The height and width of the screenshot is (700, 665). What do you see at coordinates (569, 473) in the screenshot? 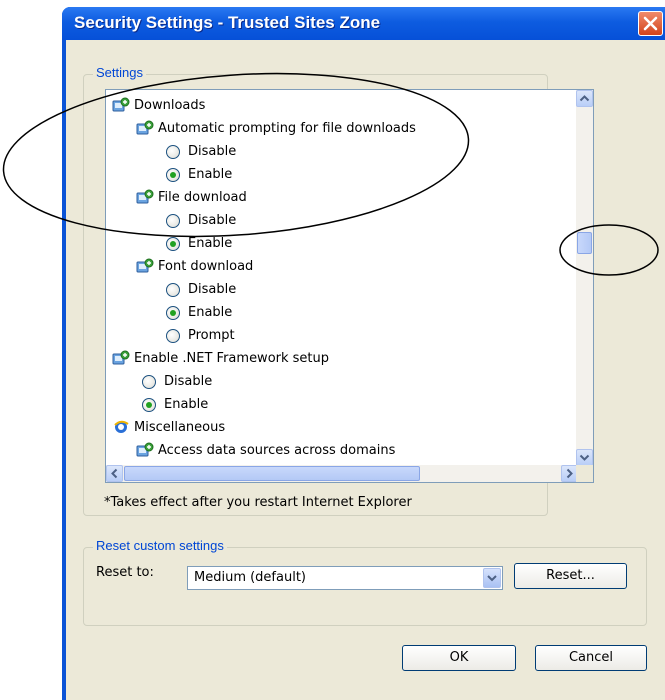
I see `chevron-right-icon` at bounding box center [569, 473].